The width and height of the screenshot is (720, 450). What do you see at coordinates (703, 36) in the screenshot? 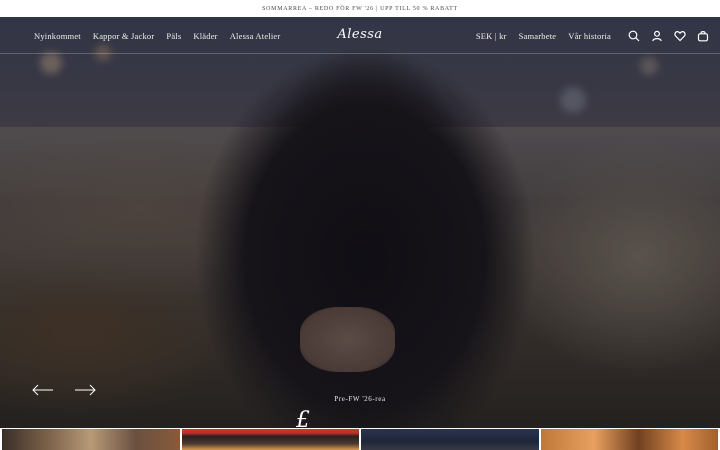
I see `bag-icon` at bounding box center [703, 36].